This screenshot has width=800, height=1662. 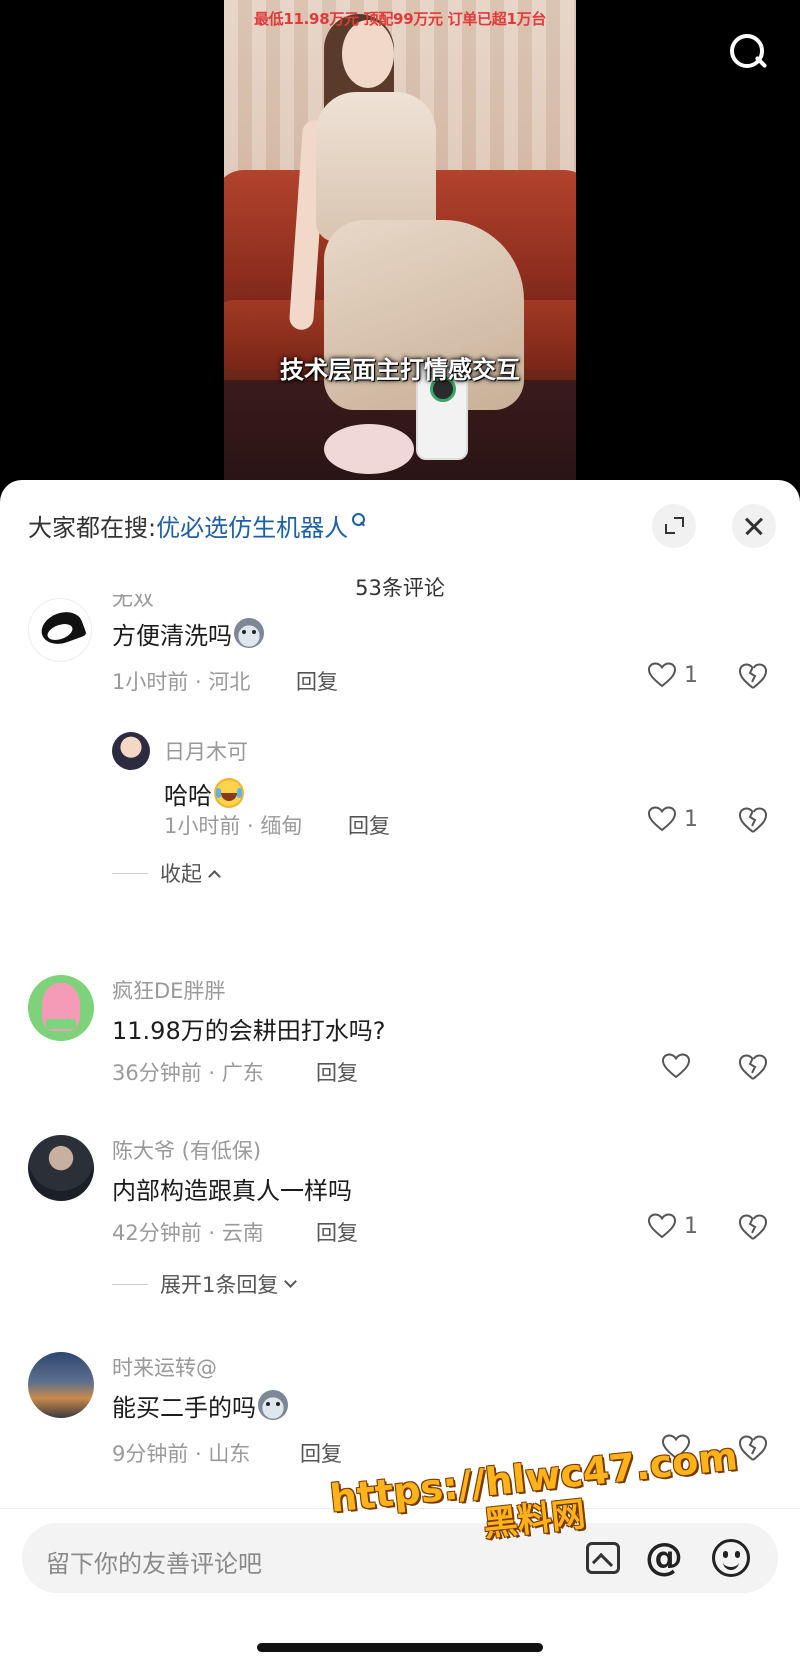 What do you see at coordinates (181, 1454) in the screenshot?
I see `comment-meta: 9分钟前 · 山东` at bounding box center [181, 1454].